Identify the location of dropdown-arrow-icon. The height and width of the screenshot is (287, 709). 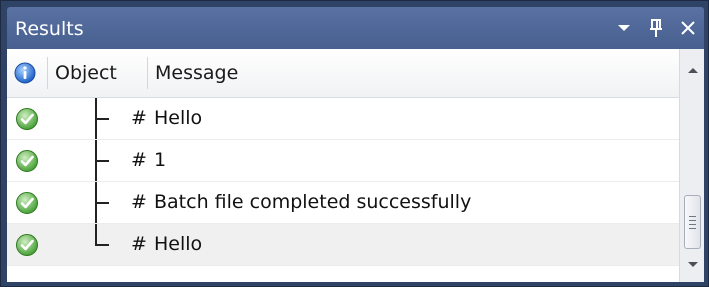
(624, 28).